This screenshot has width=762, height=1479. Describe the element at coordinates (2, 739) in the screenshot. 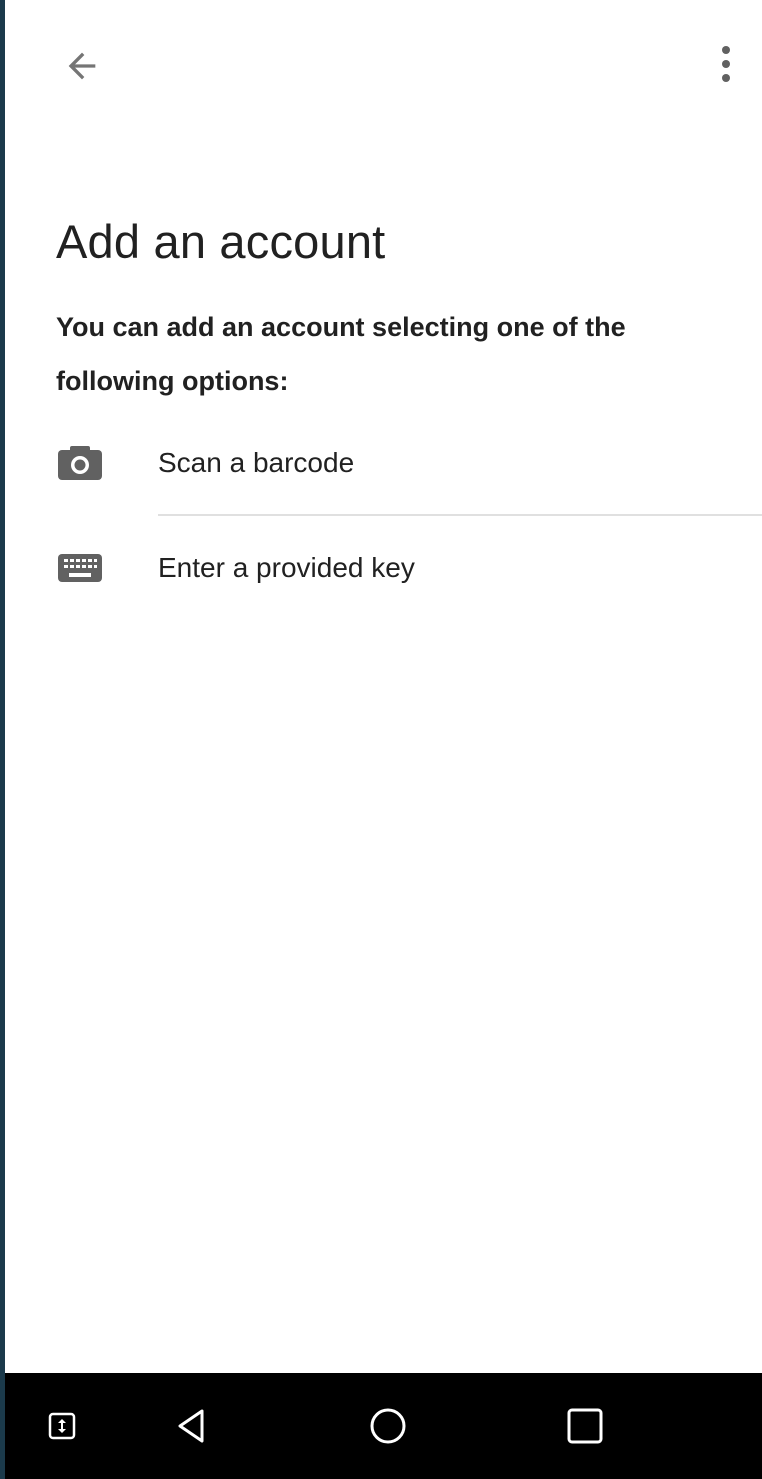

I see `left-edge-strip` at that location.